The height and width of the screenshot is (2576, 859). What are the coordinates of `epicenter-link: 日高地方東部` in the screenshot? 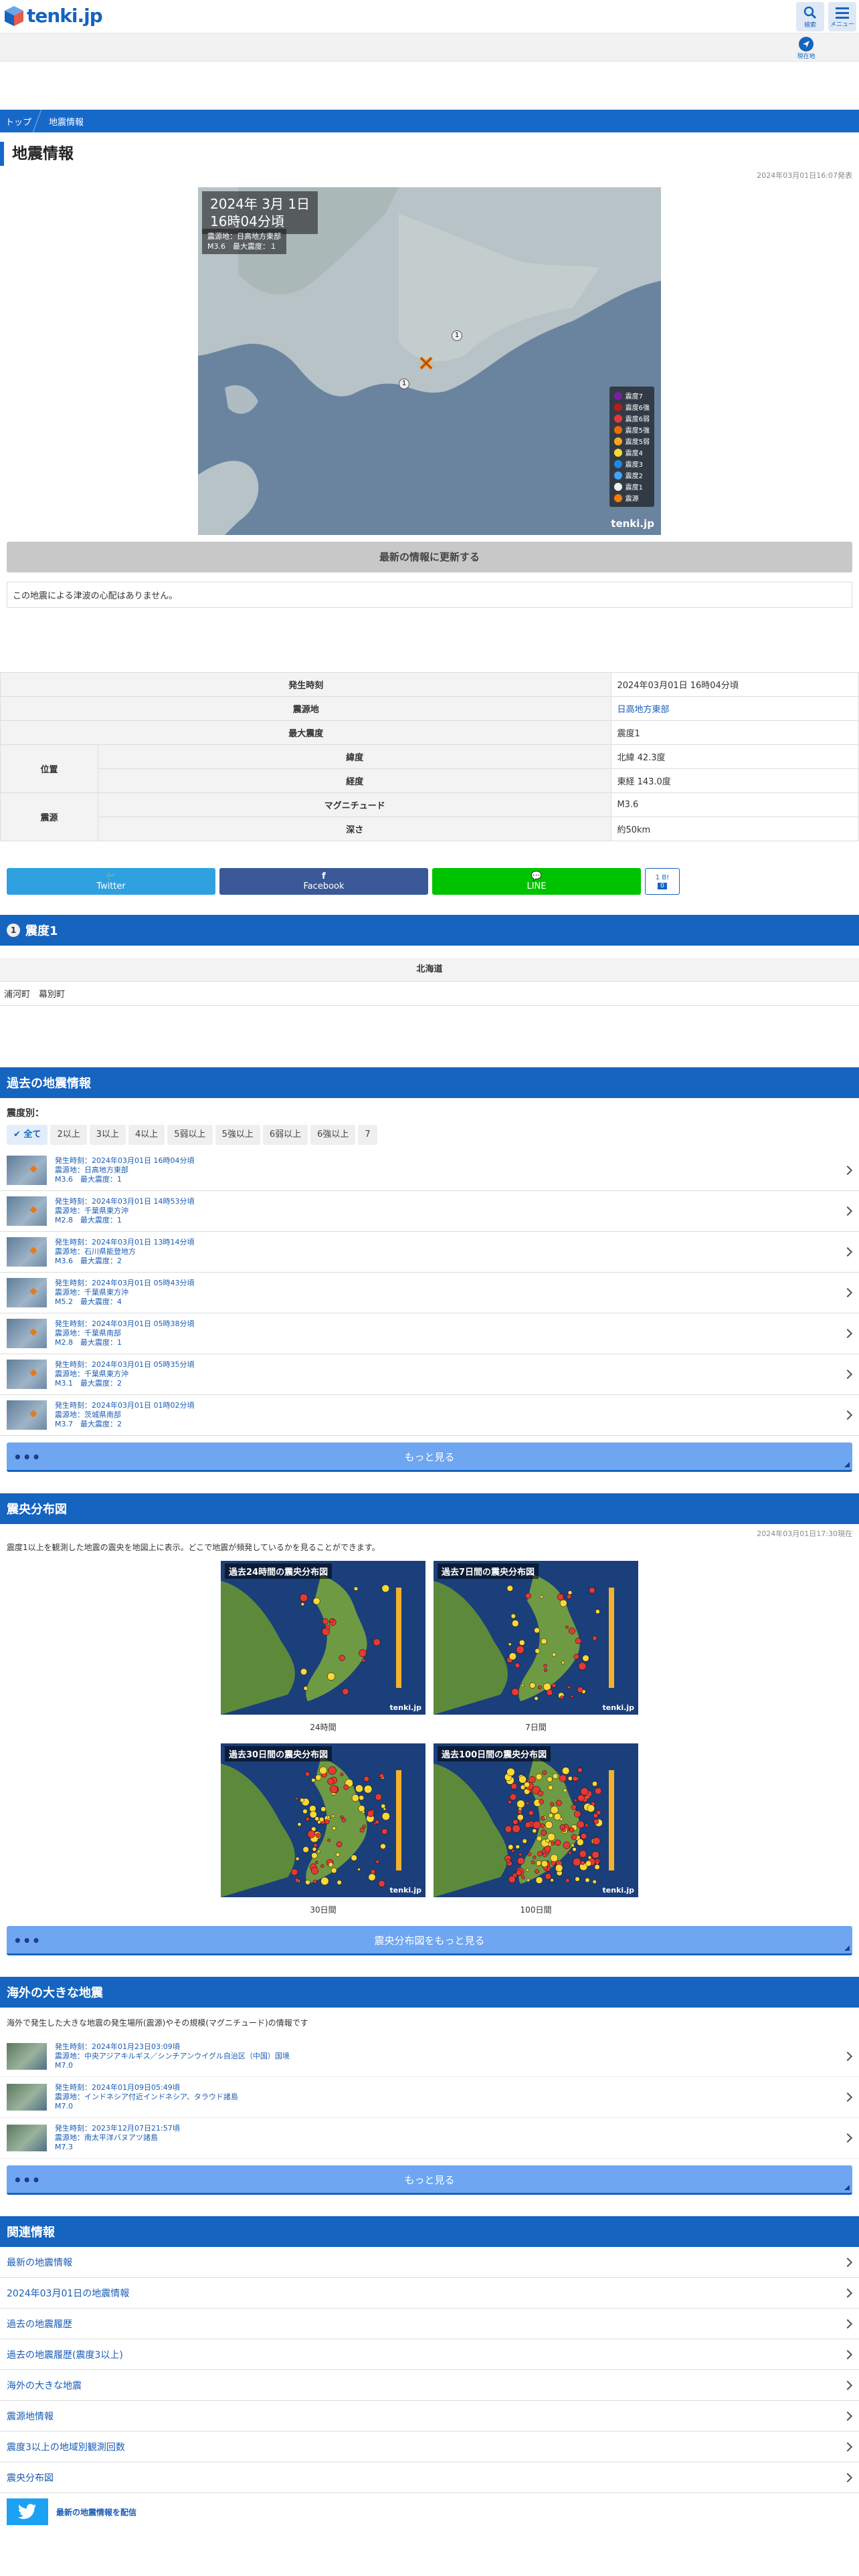 It's located at (643, 710).